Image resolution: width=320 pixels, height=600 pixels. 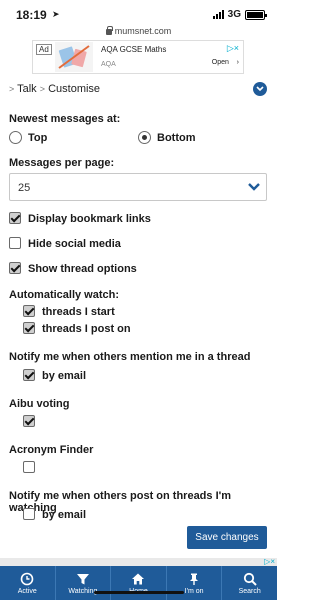 I want to click on status-time: 18:19, so click(x=31, y=15).